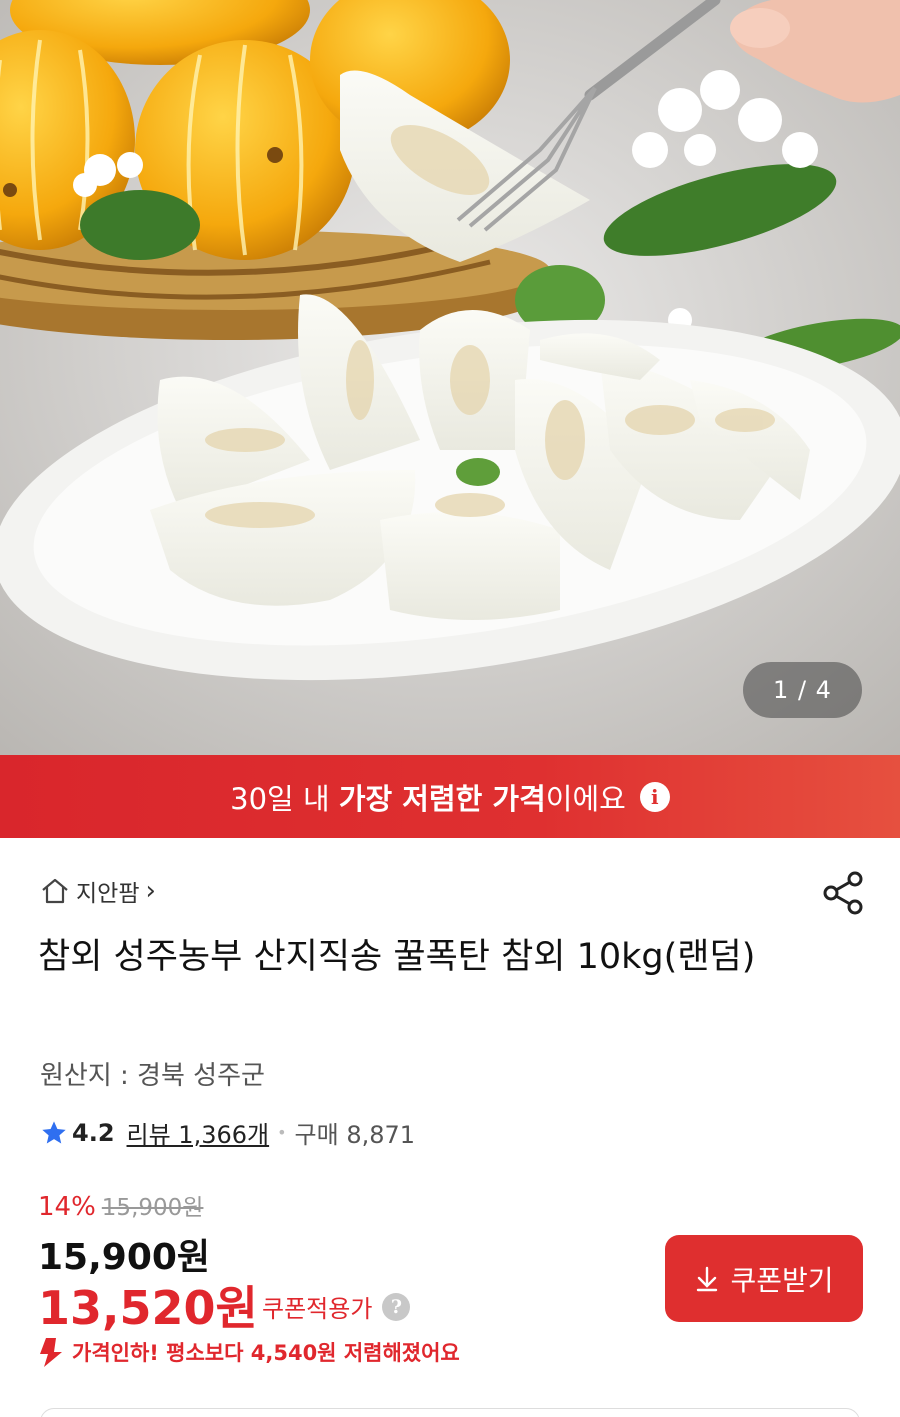  I want to click on store-link: 지안팜 ›, so click(98, 891).